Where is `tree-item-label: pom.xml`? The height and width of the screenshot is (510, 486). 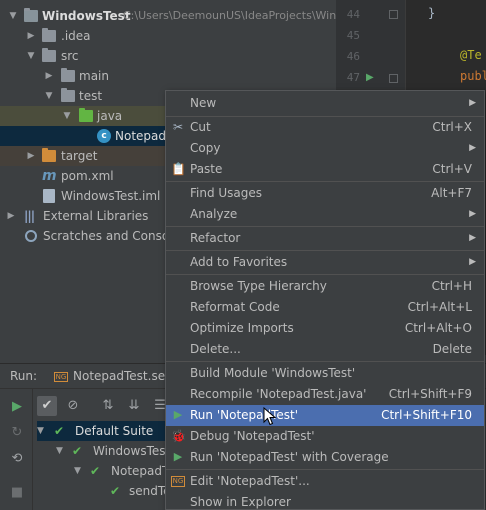 tree-item-label: pom.xml is located at coordinates (87, 176).